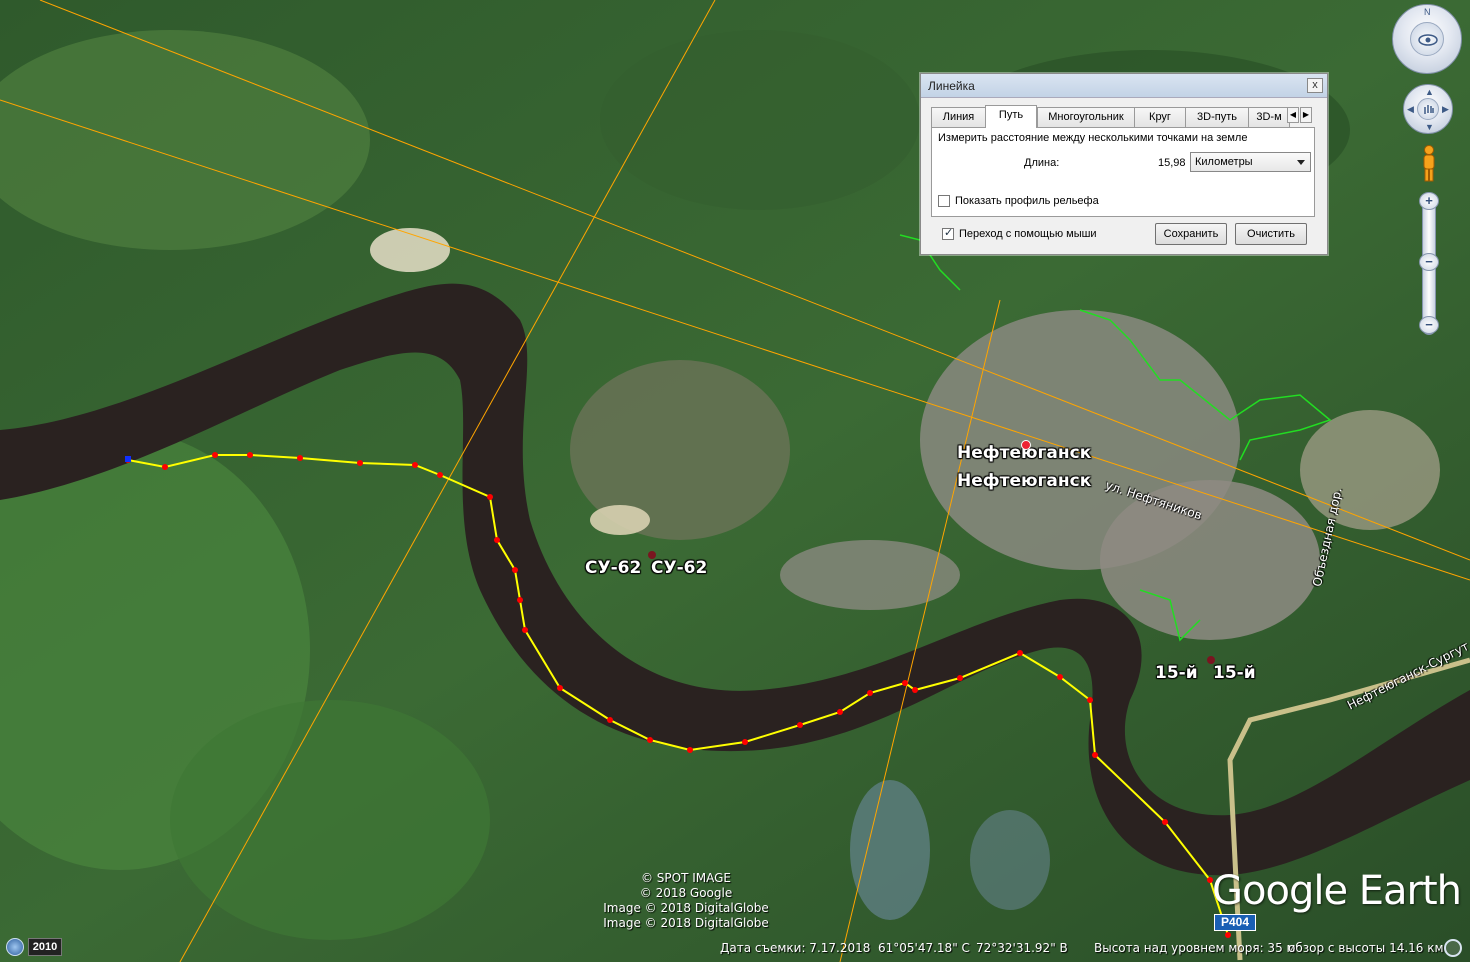 The height and width of the screenshot is (962, 1470). Describe the element at coordinates (652, 555) in the screenshot. I see `su62-pin-icon` at that location.